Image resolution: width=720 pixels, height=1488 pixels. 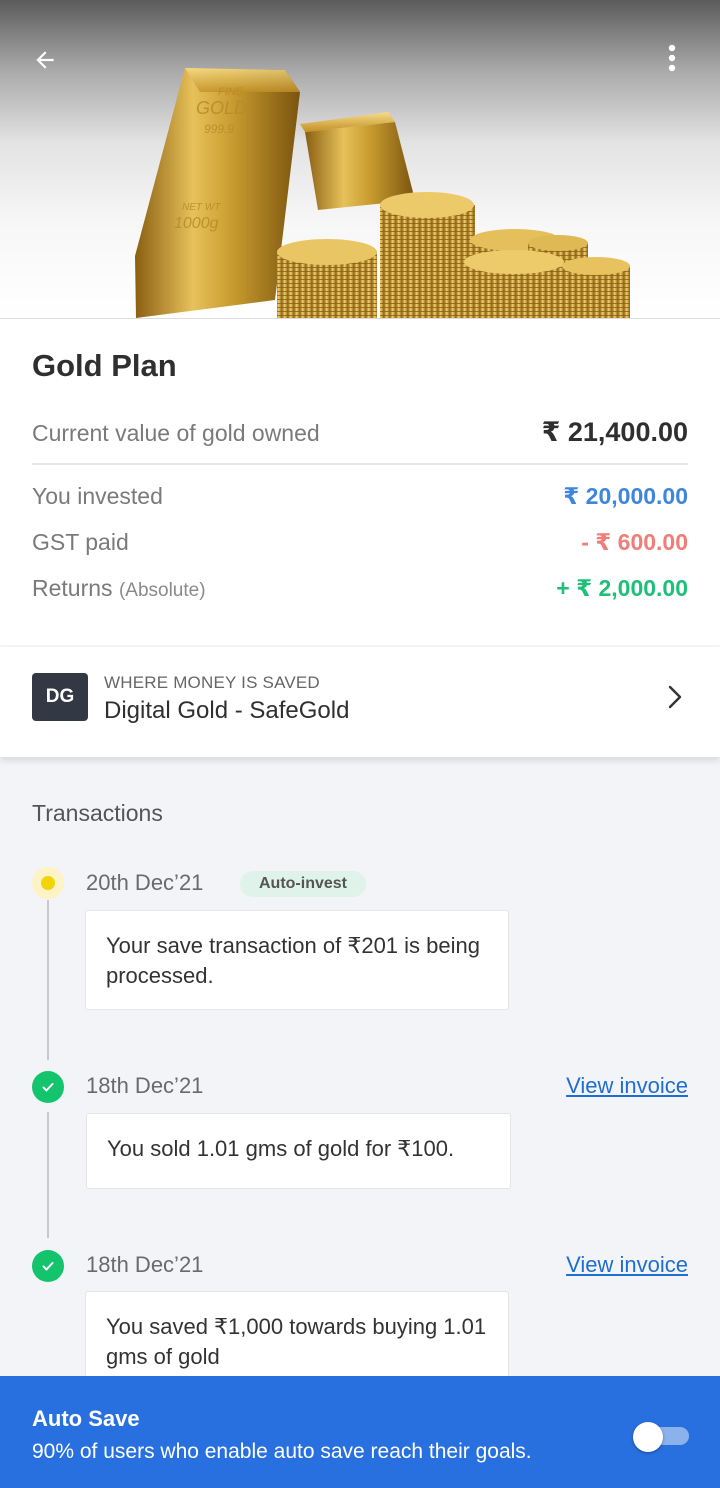 I want to click on back-button, so click(x=45, y=60).